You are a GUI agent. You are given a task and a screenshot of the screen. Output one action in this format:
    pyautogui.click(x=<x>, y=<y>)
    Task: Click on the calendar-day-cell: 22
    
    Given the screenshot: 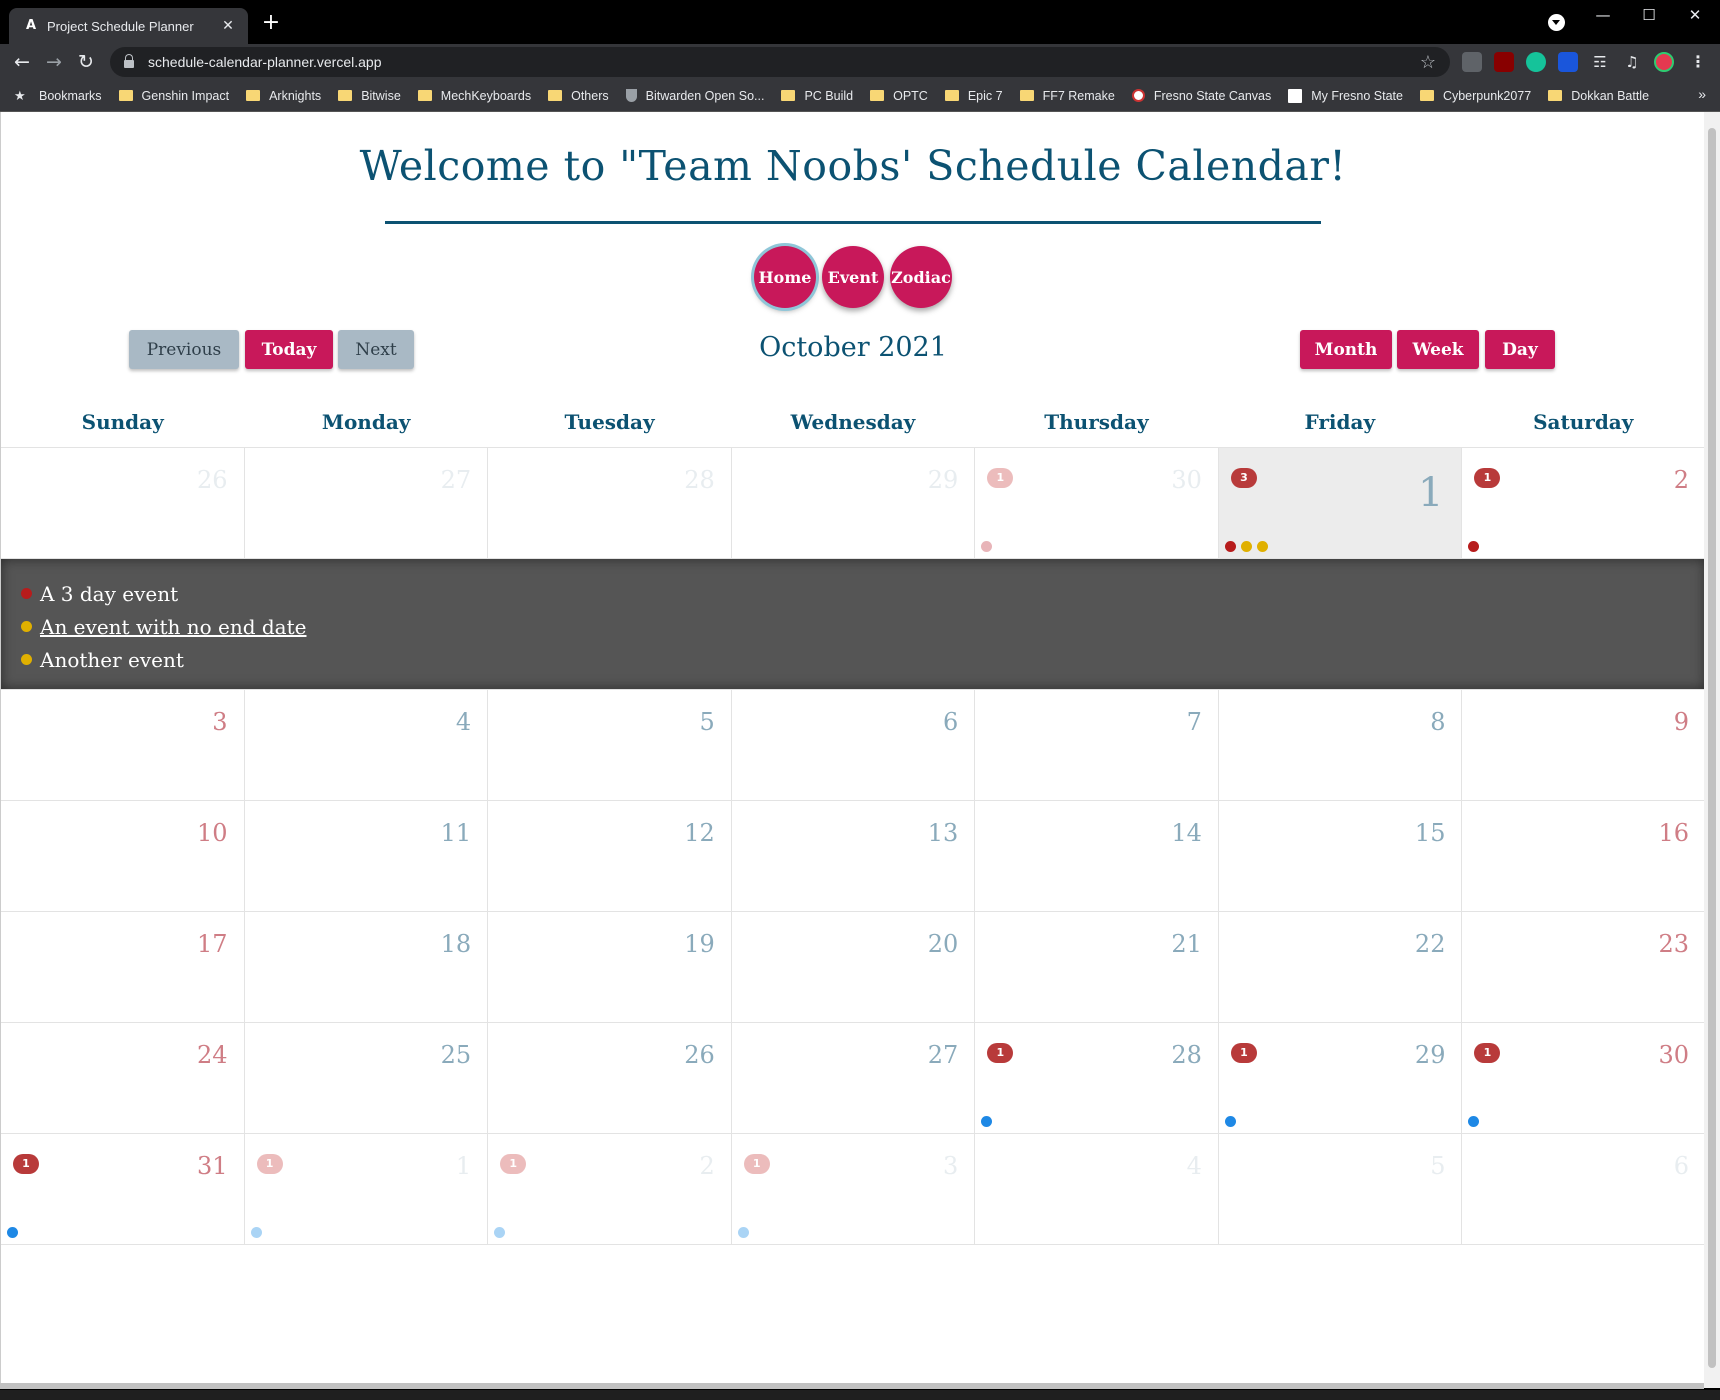 What is the action you would take?
    pyautogui.click(x=1341, y=967)
    